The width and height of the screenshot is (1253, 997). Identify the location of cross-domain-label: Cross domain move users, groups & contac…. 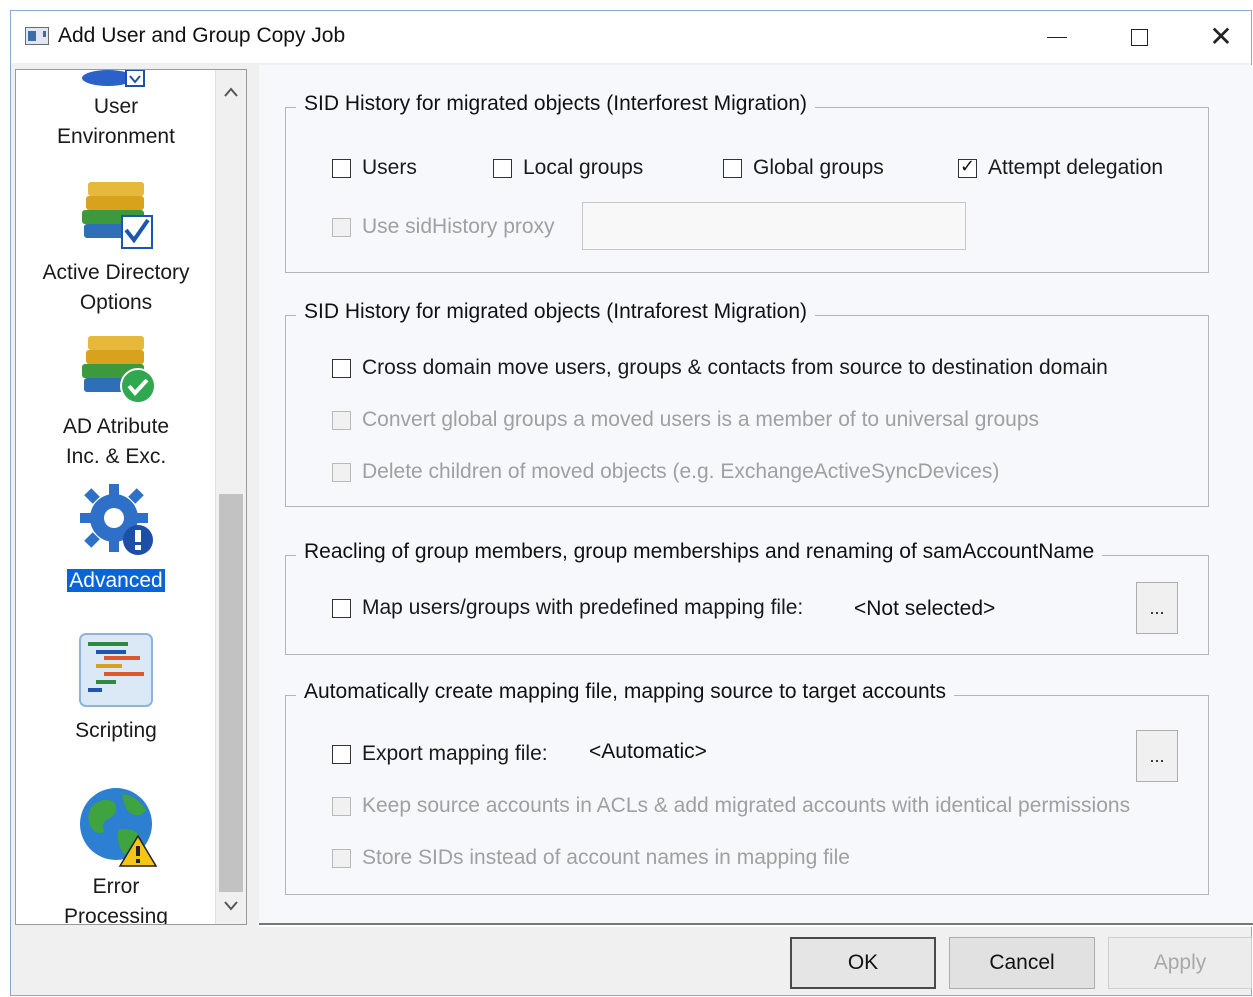
(735, 367).